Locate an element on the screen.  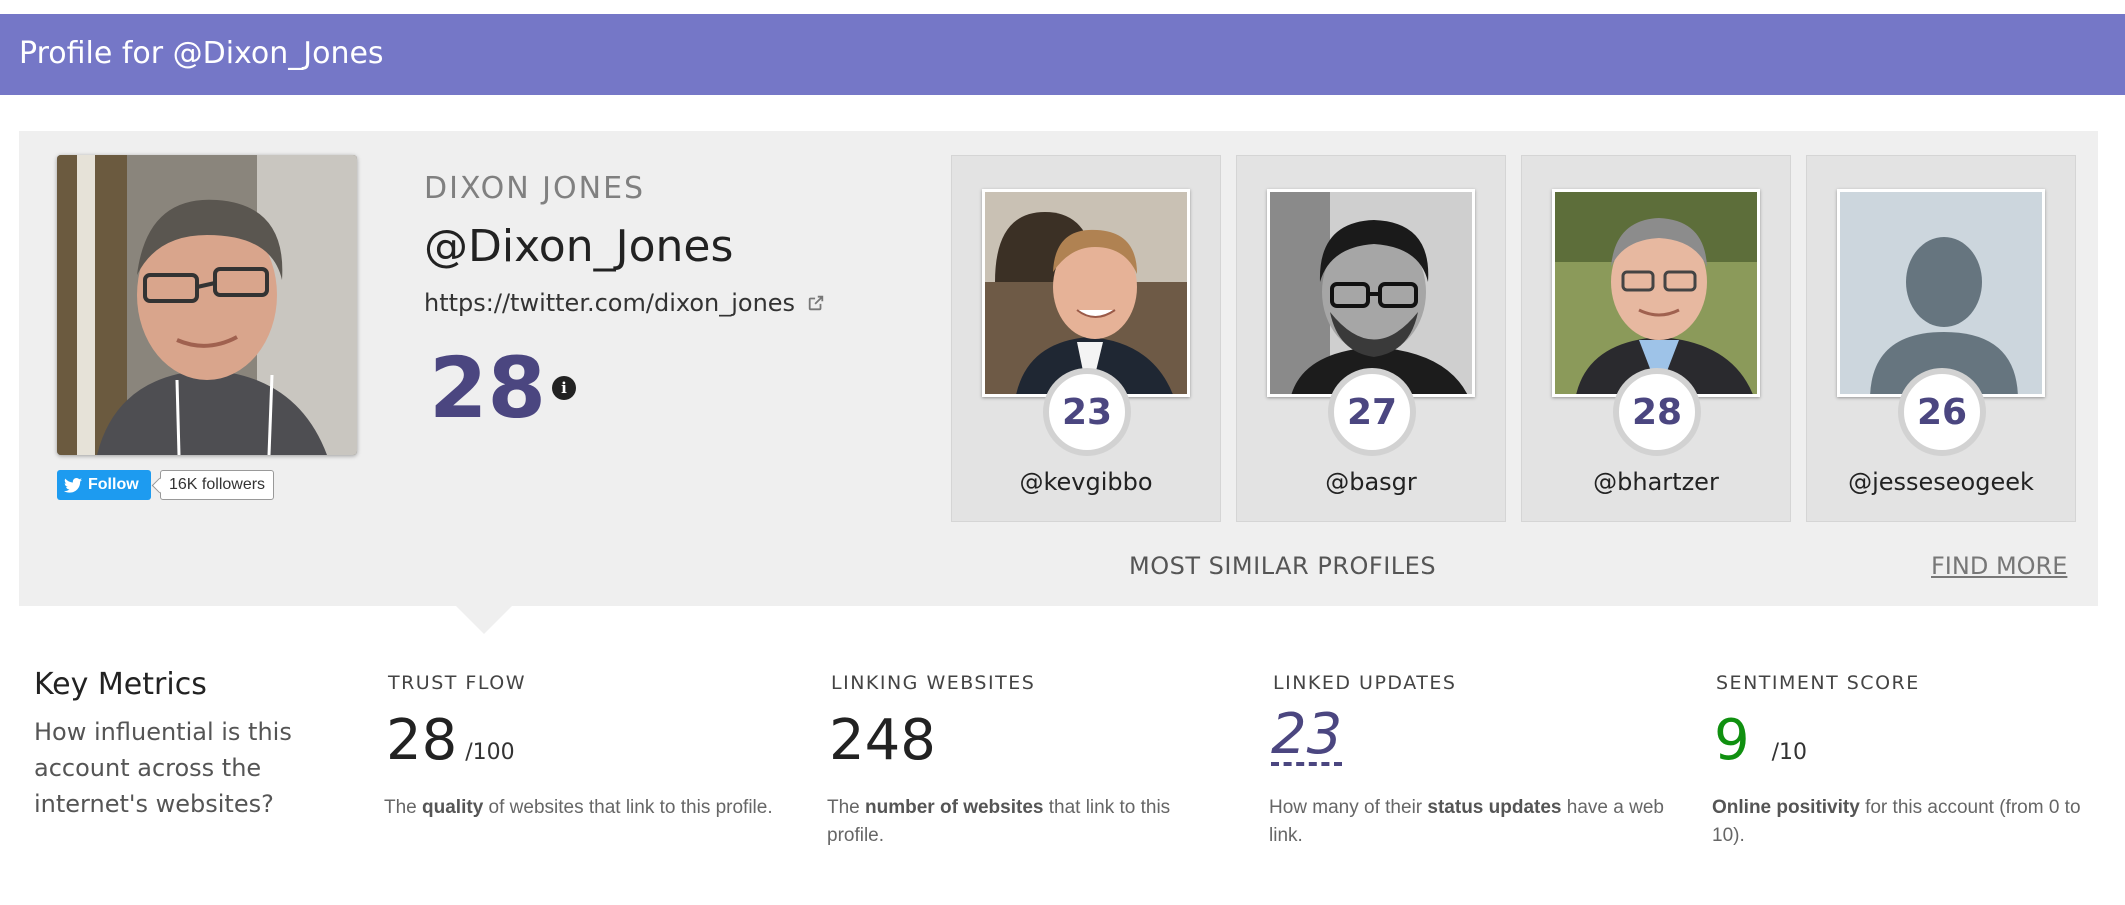
metric-unit: /100 is located at coordinates (490, 752).